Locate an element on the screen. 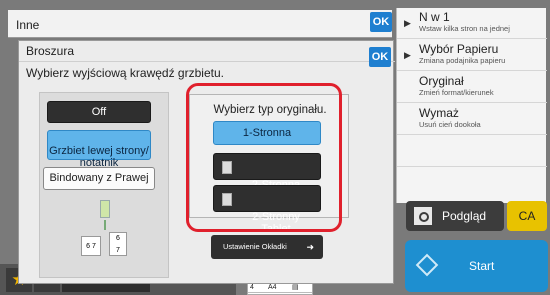  rp-item-erase: Wymaż Usuń cień dookoła is located at coordinates (472, 119).